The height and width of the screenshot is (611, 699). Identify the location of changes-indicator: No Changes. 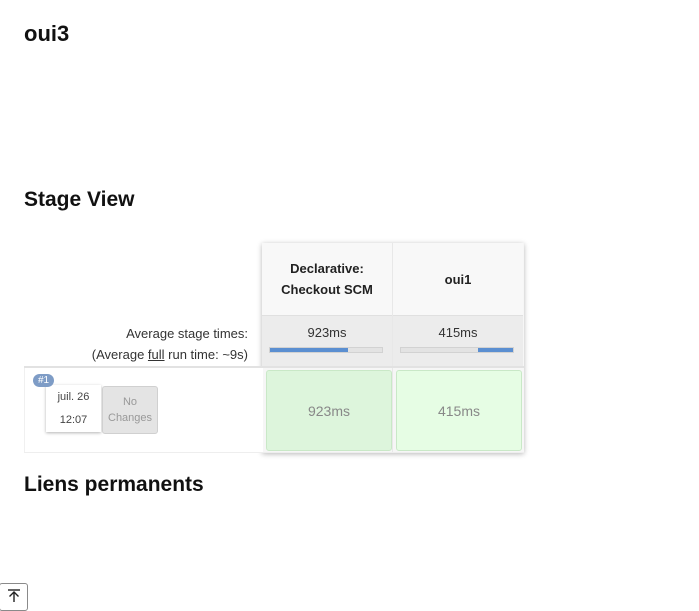
(130, 410).